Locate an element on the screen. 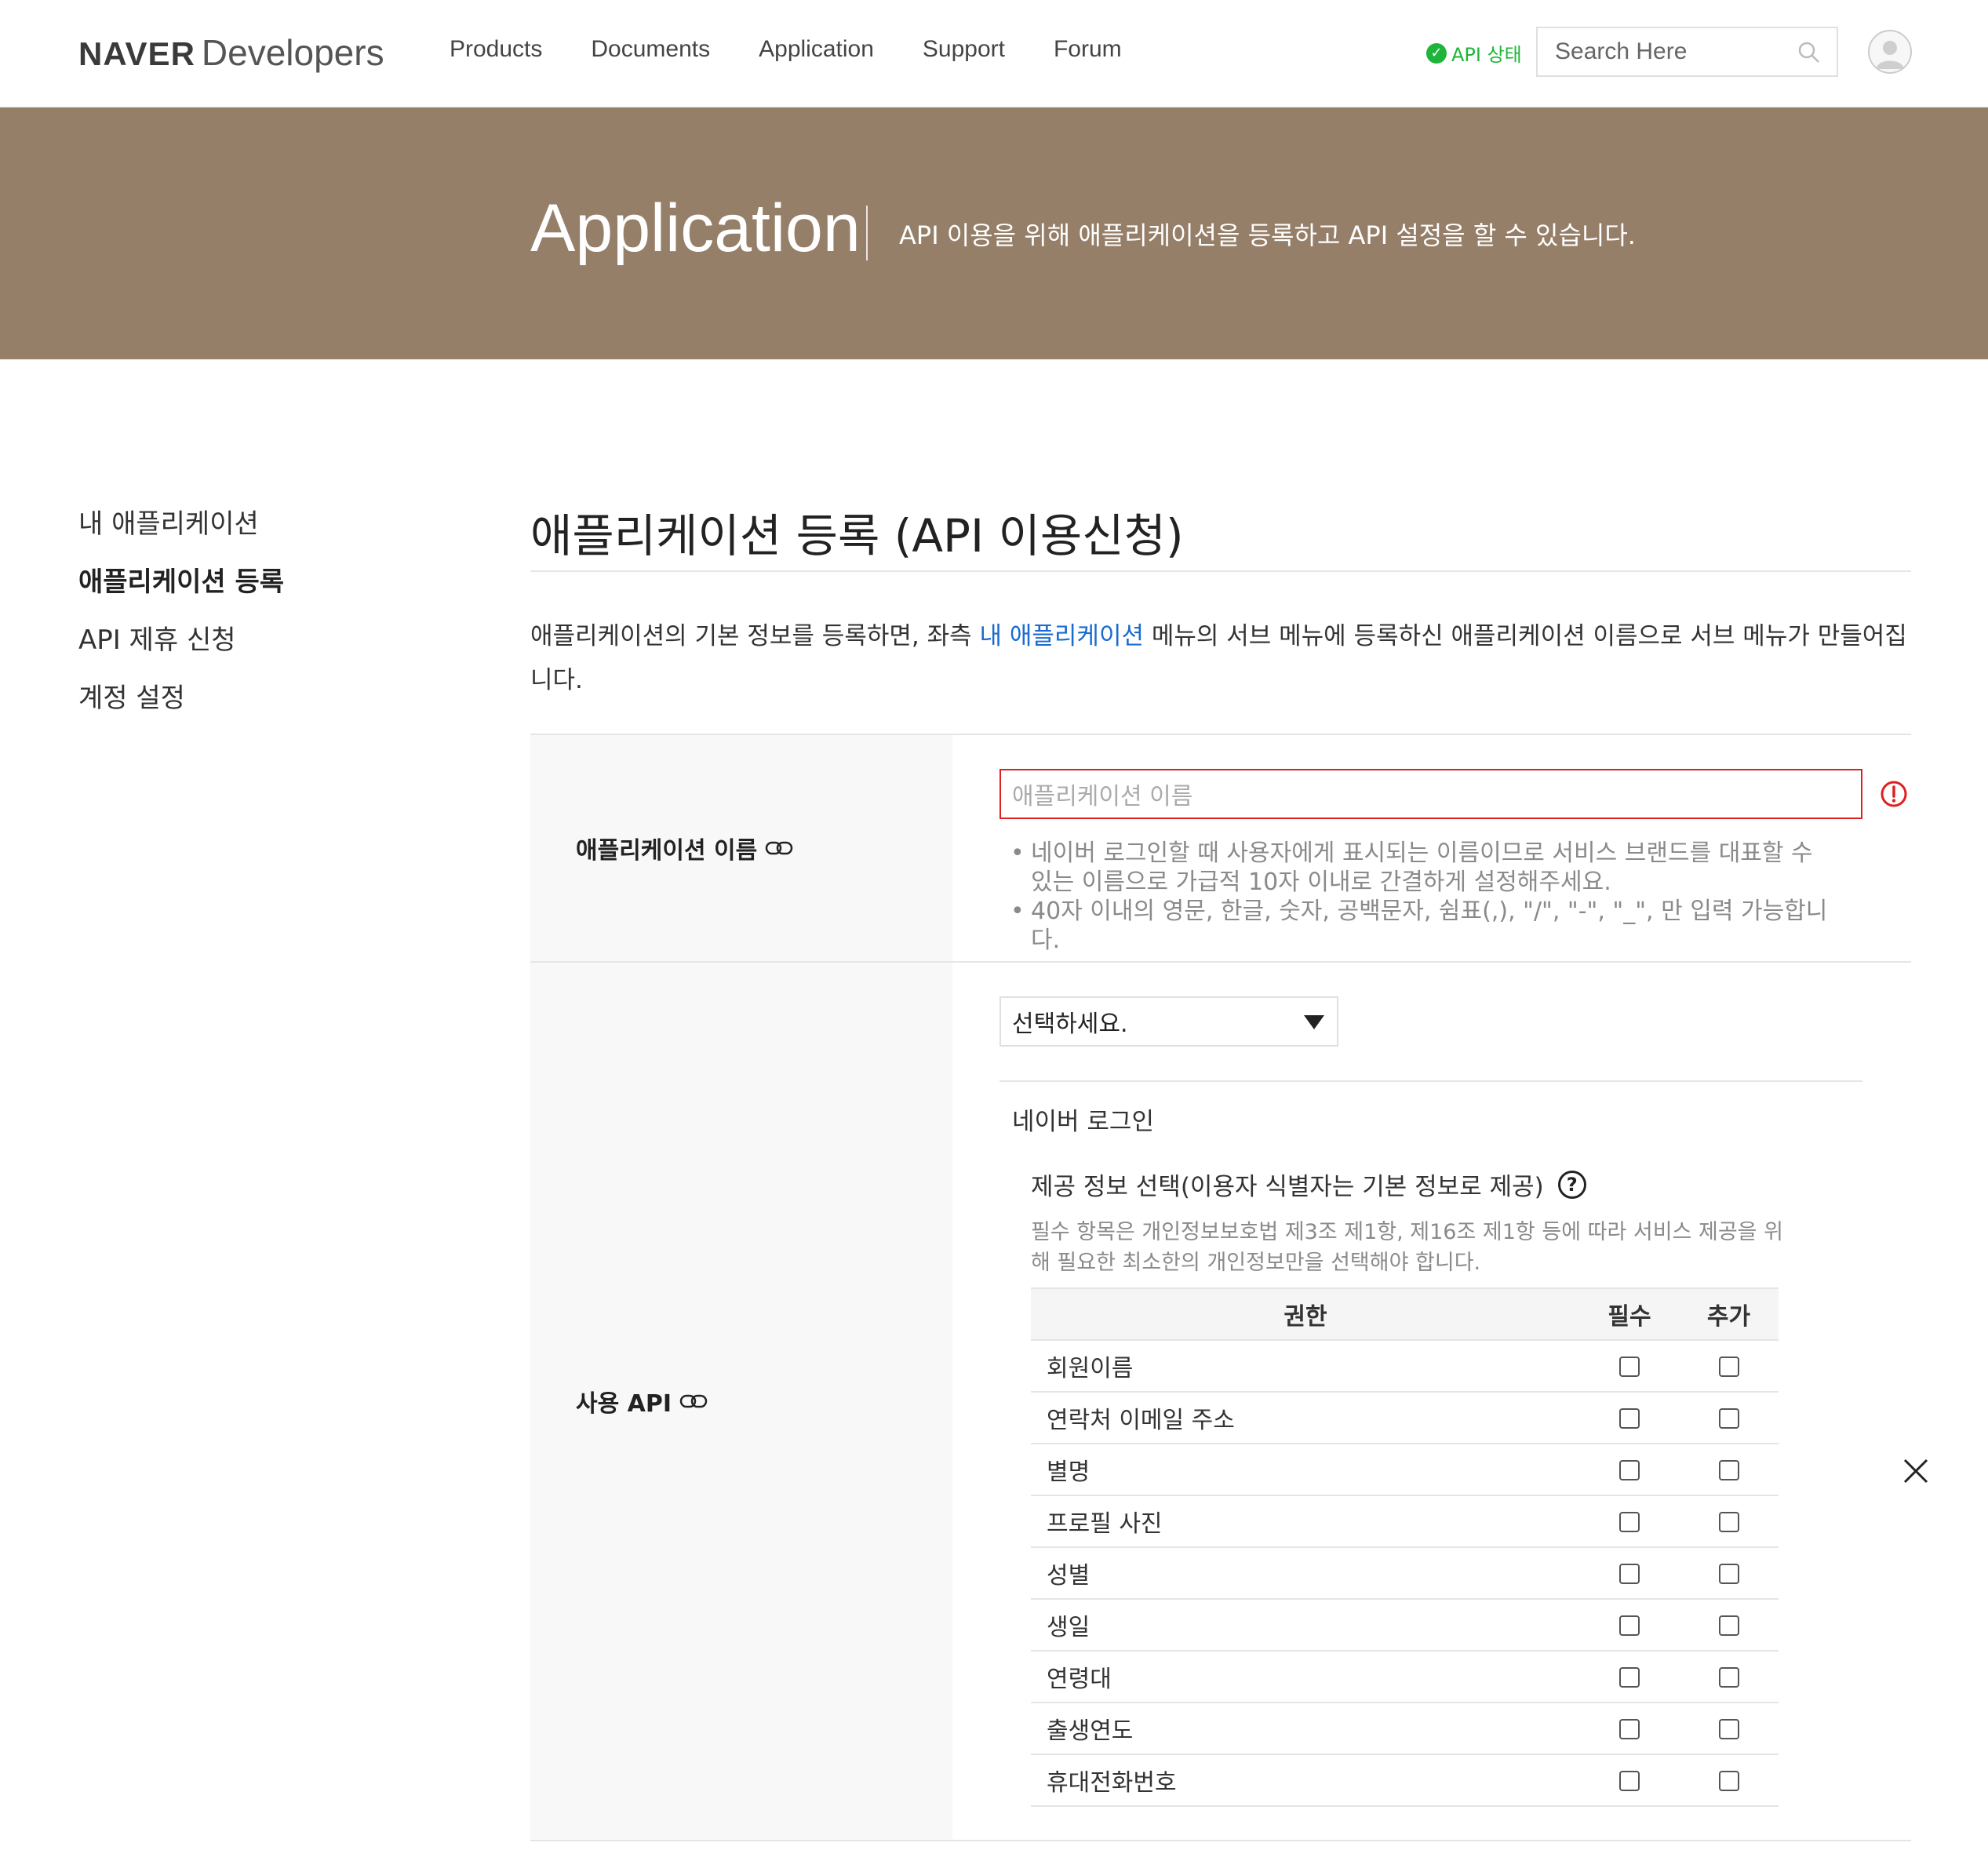  user-avatar is located at coordinates (1890, 52).